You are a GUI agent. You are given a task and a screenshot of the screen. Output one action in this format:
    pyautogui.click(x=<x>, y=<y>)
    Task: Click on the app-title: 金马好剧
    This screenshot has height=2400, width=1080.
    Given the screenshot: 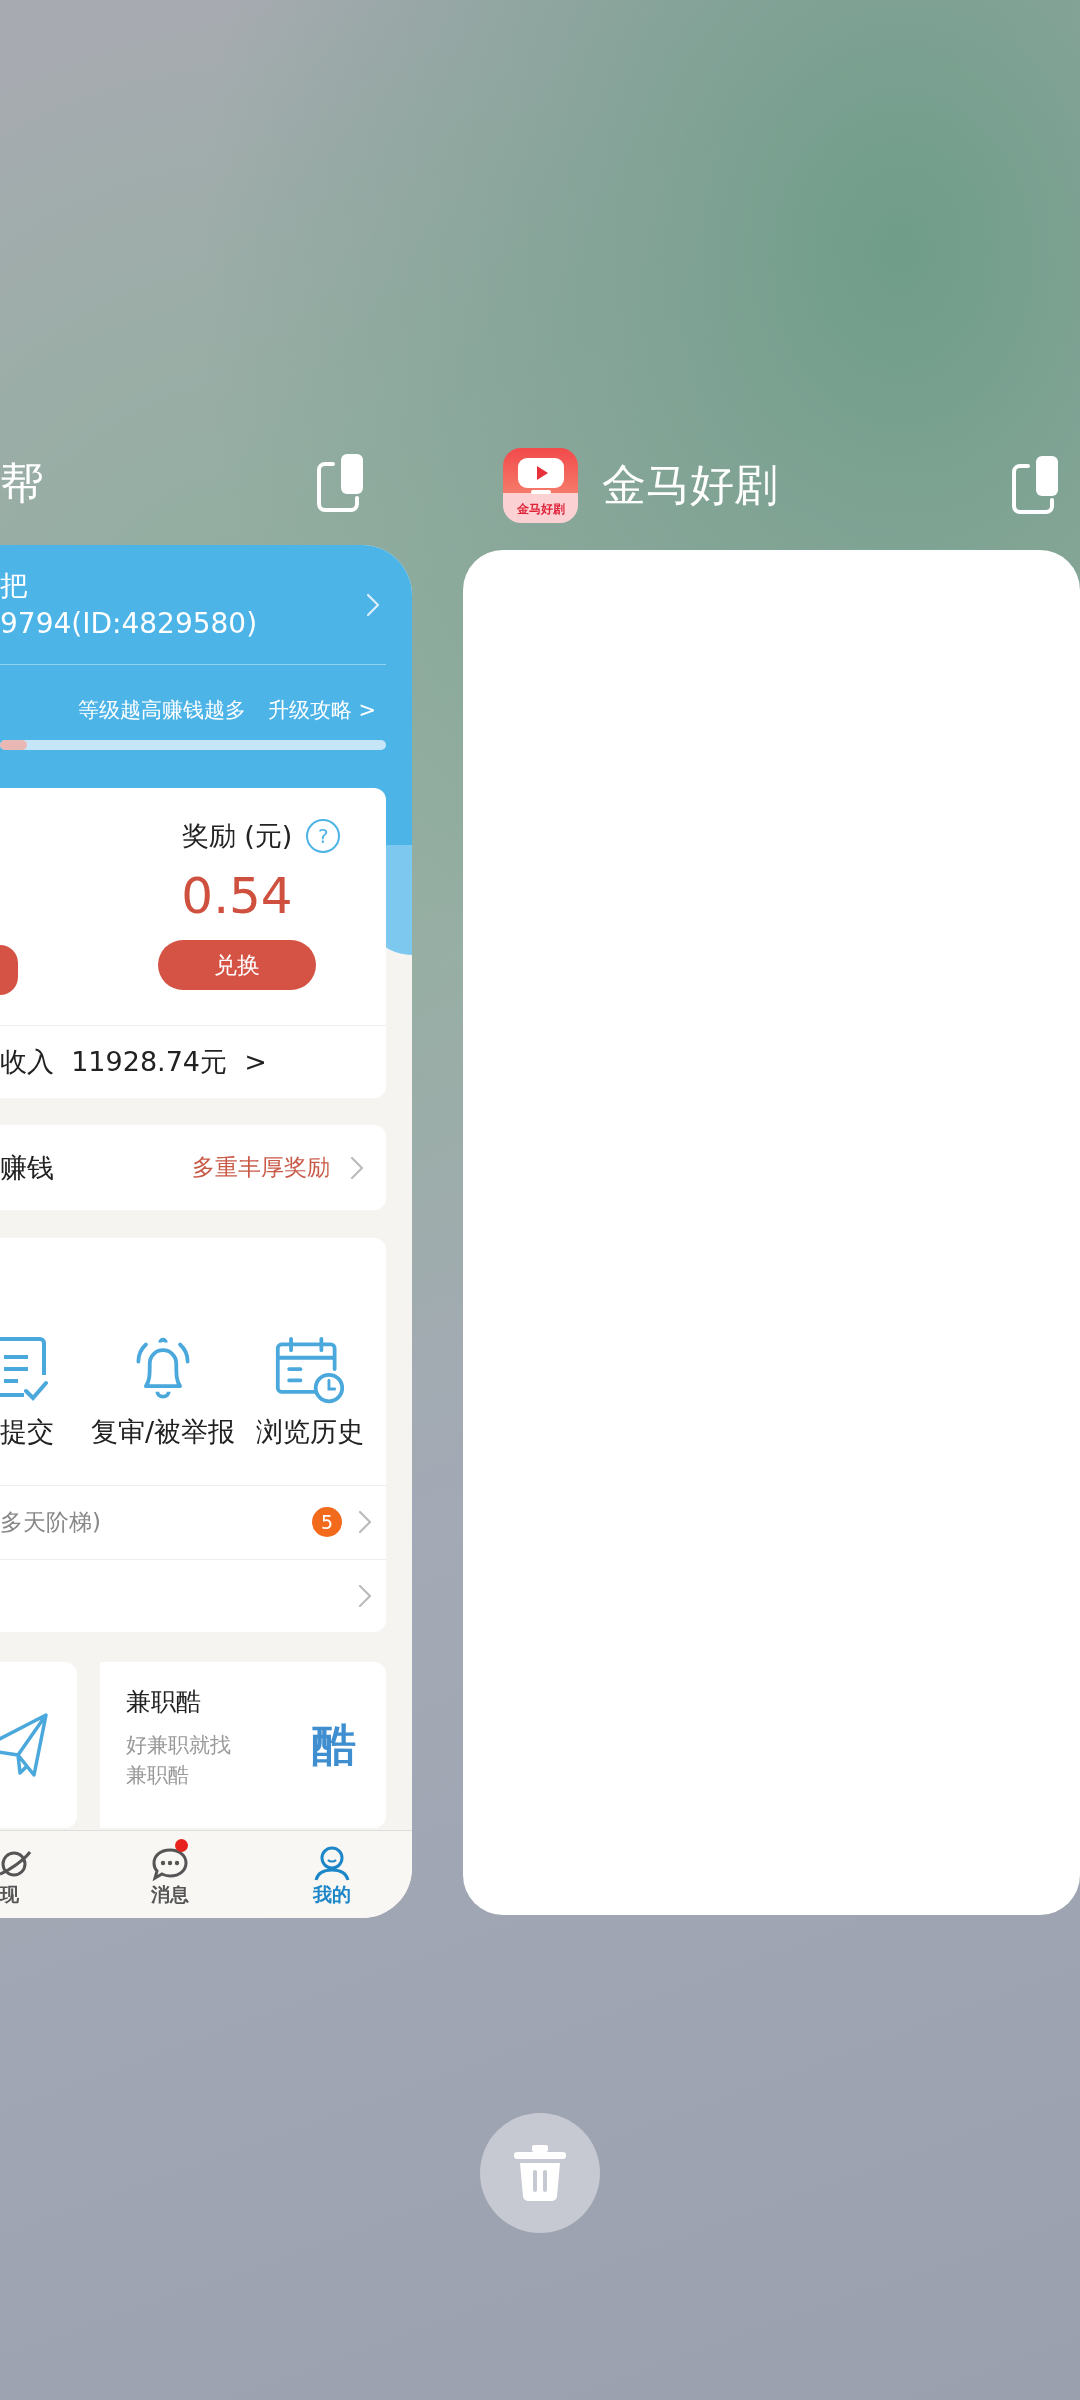 What is the action you would take?
    pyautogui.click(x=690, y=485)
    